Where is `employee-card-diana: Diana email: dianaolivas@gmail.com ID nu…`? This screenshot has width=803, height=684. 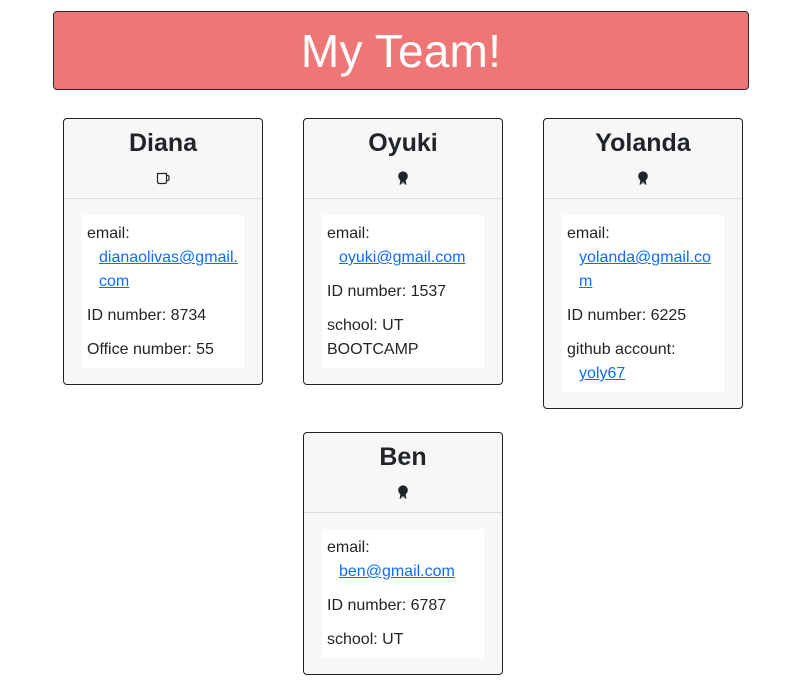 employee-card-diana: Diana email: dianaolivas@gmail.com ID nu… is located at coordinates (163, 251).